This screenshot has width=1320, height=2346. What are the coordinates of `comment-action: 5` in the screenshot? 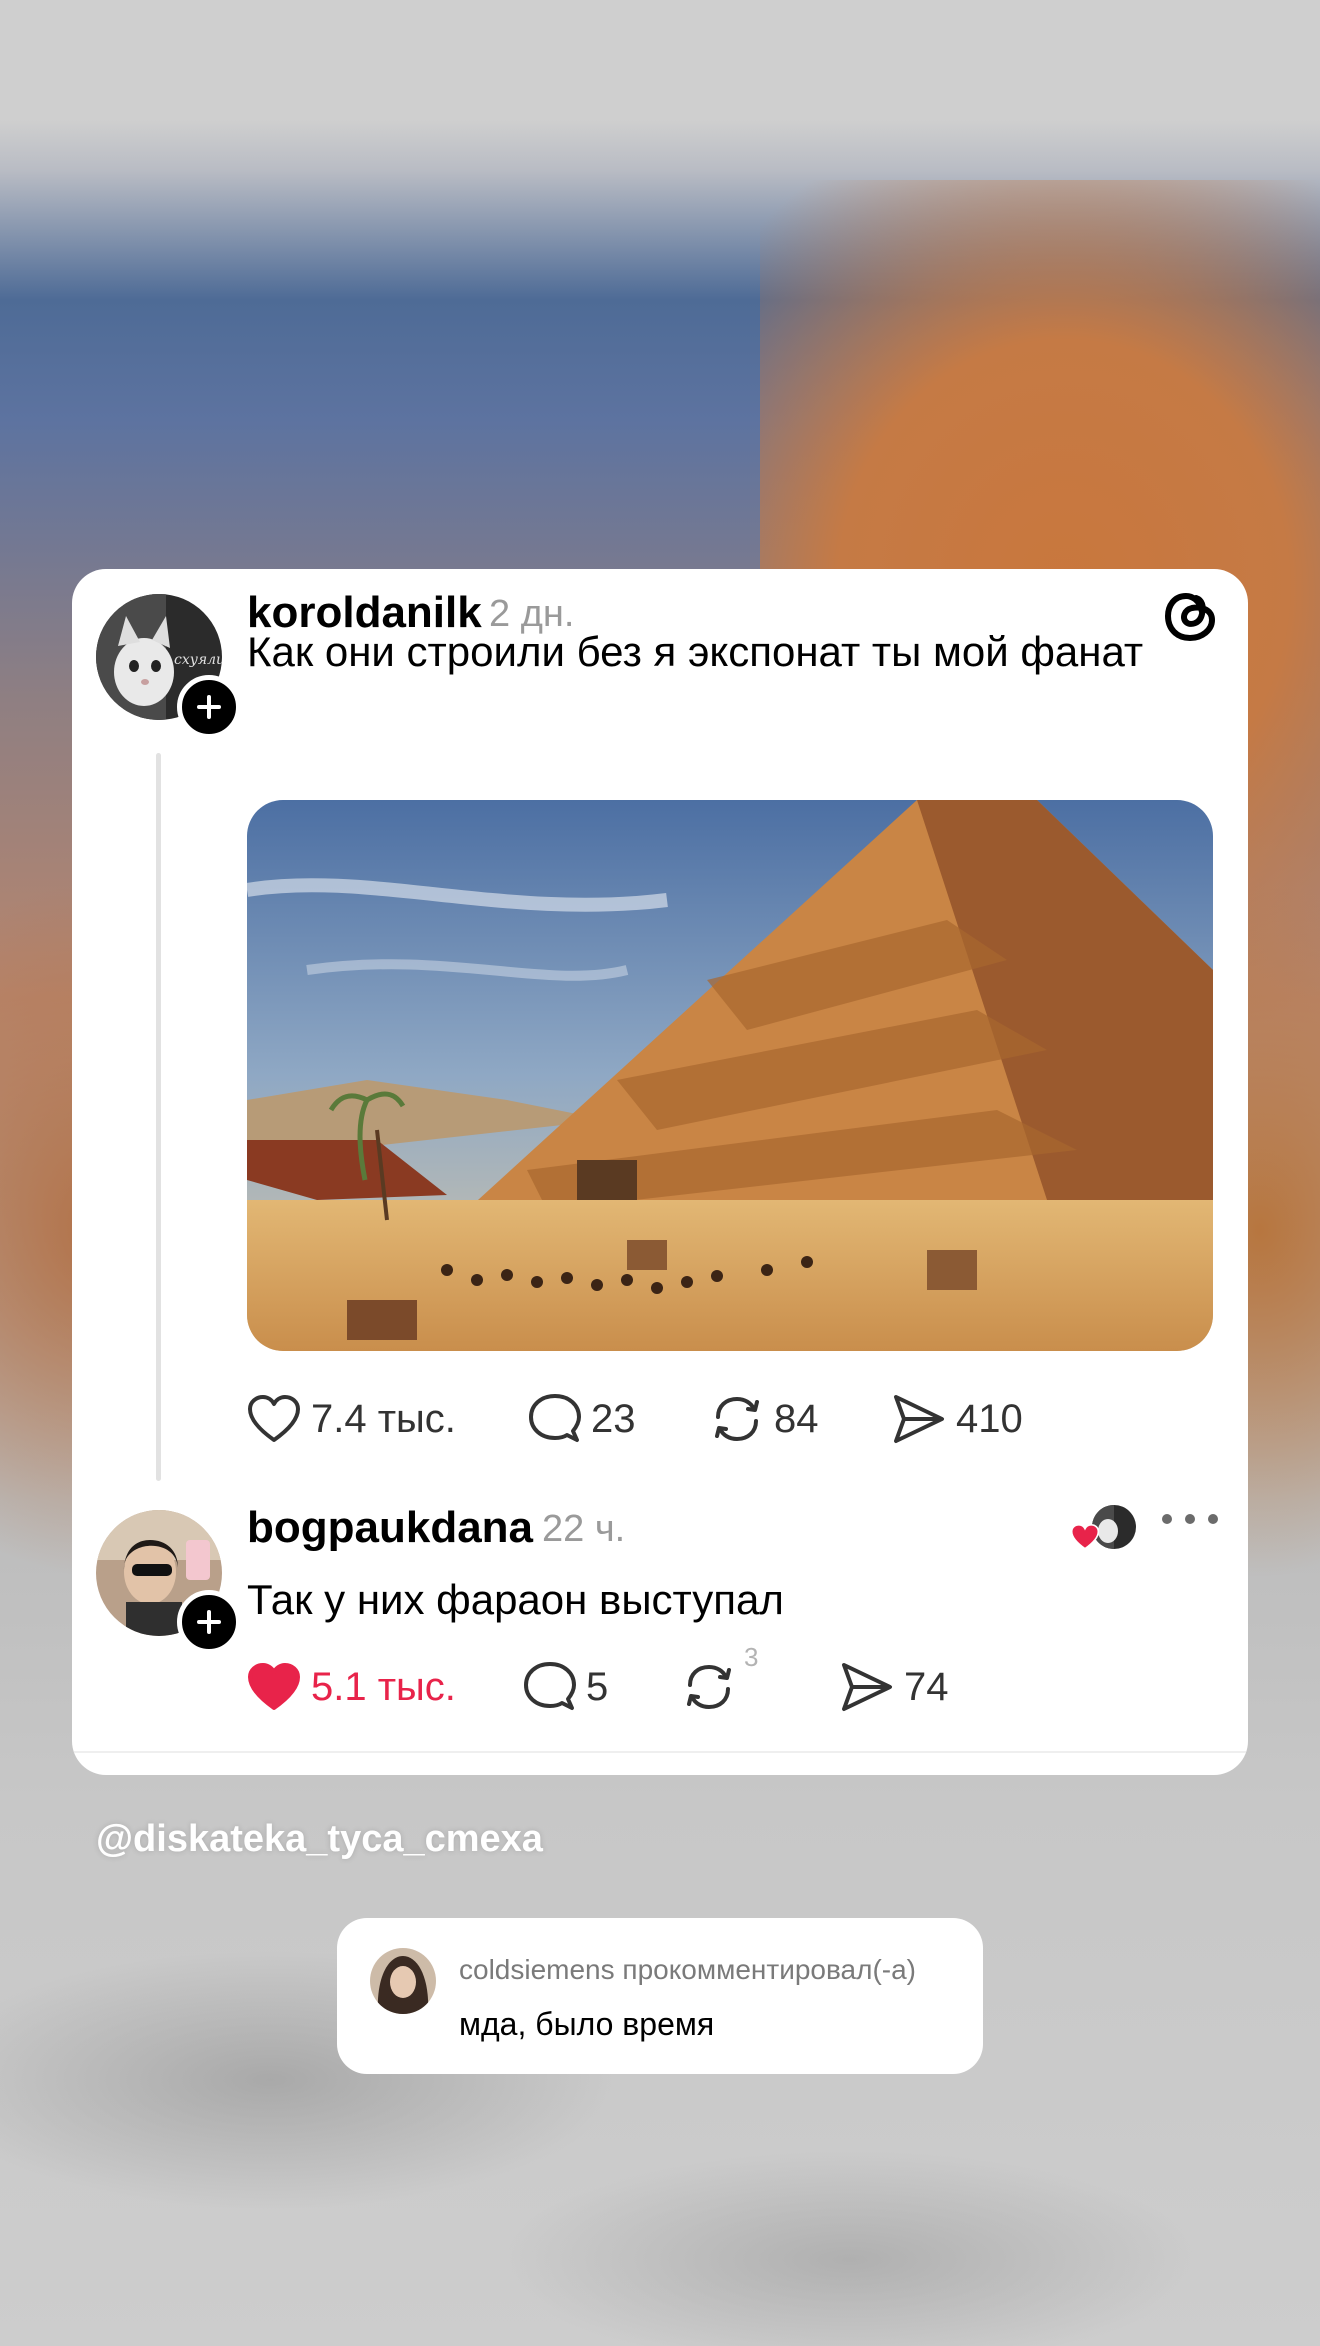 It's located at (566, 1687).